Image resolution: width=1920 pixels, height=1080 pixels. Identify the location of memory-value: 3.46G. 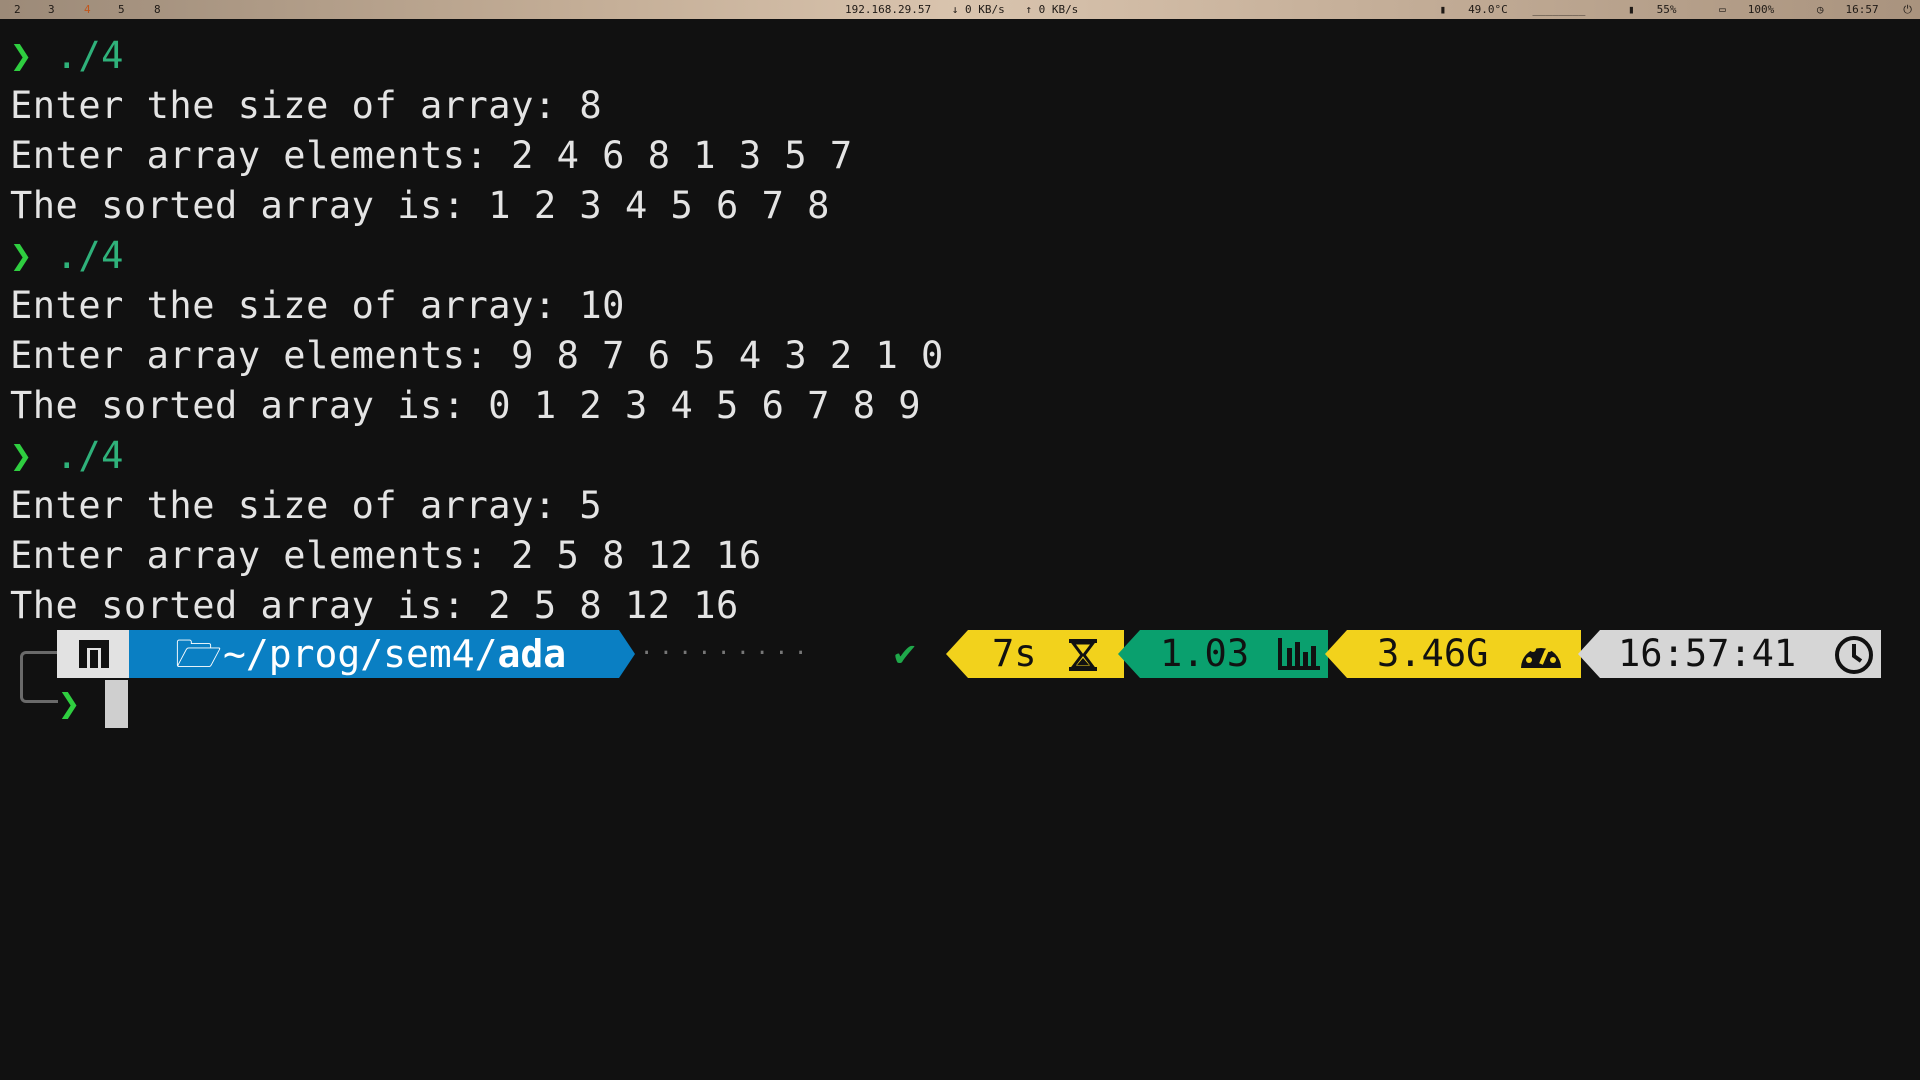
(1433, 653).